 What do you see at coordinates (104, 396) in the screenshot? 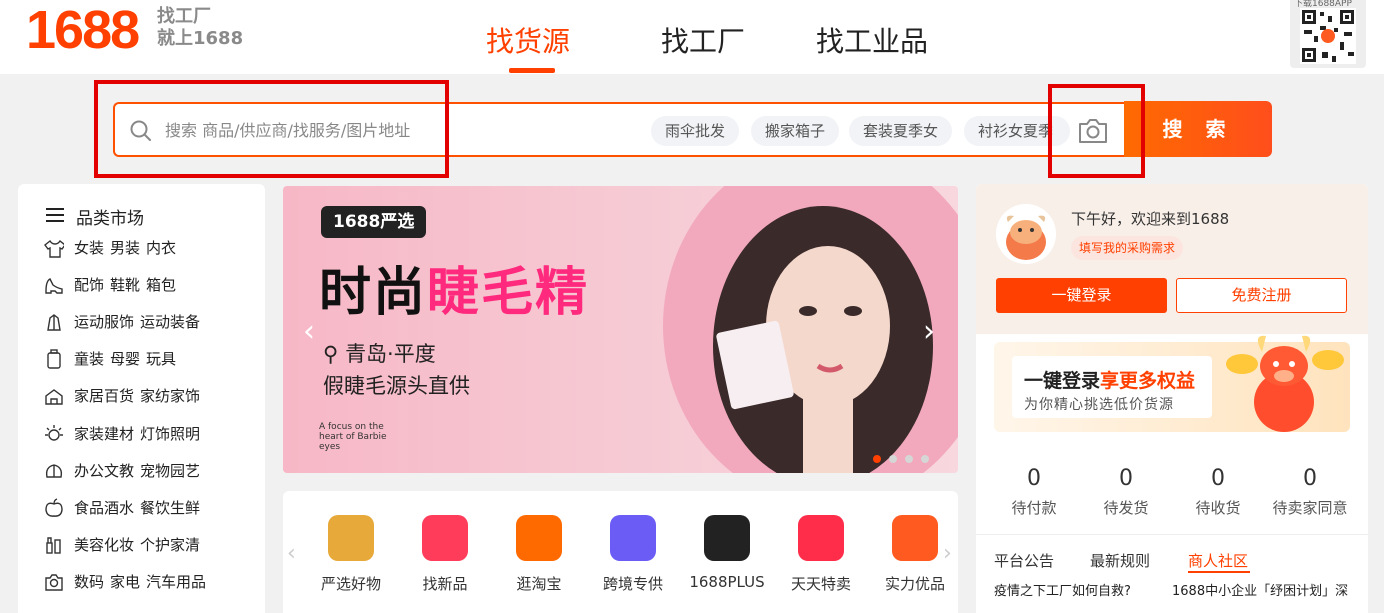
I see `category-link: 家居百货` at bounding box center [104, 396].